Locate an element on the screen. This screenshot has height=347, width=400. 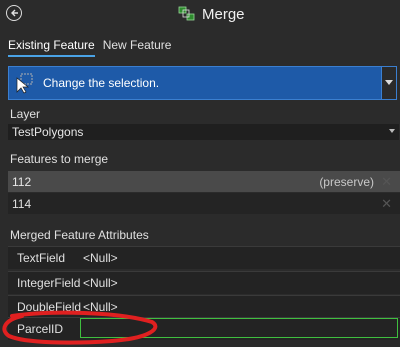
attribute-name: IntegerField is located at coordinates (49, 283).